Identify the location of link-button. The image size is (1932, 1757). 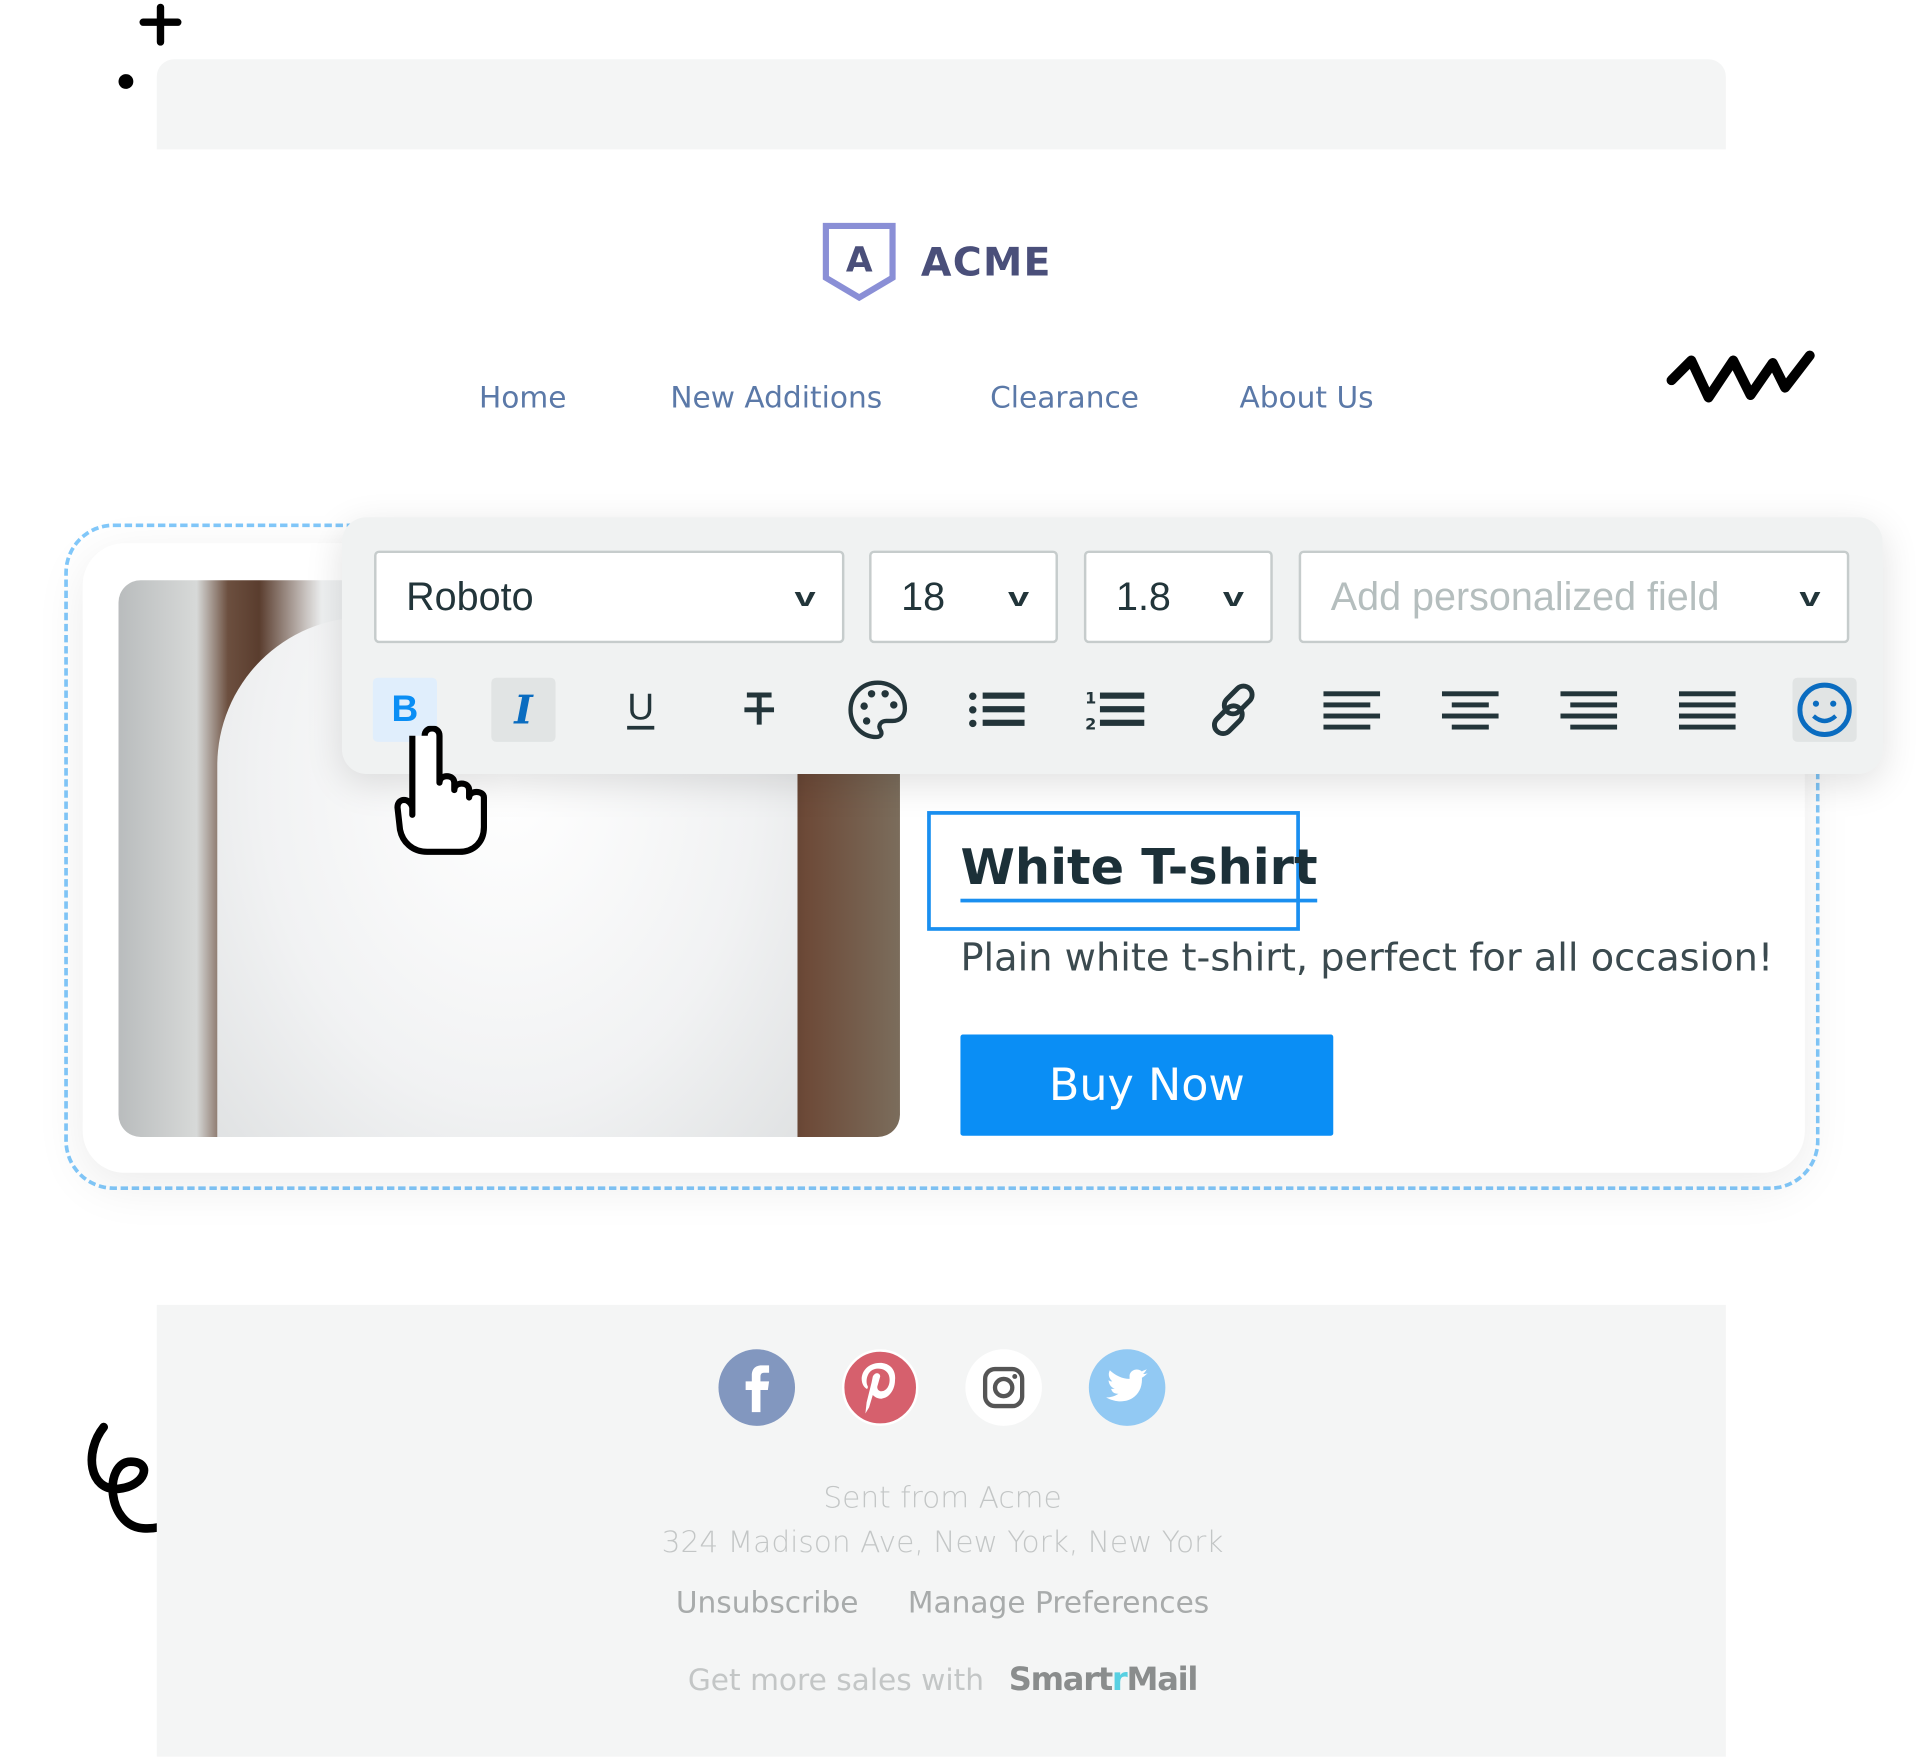
(1233, 710).